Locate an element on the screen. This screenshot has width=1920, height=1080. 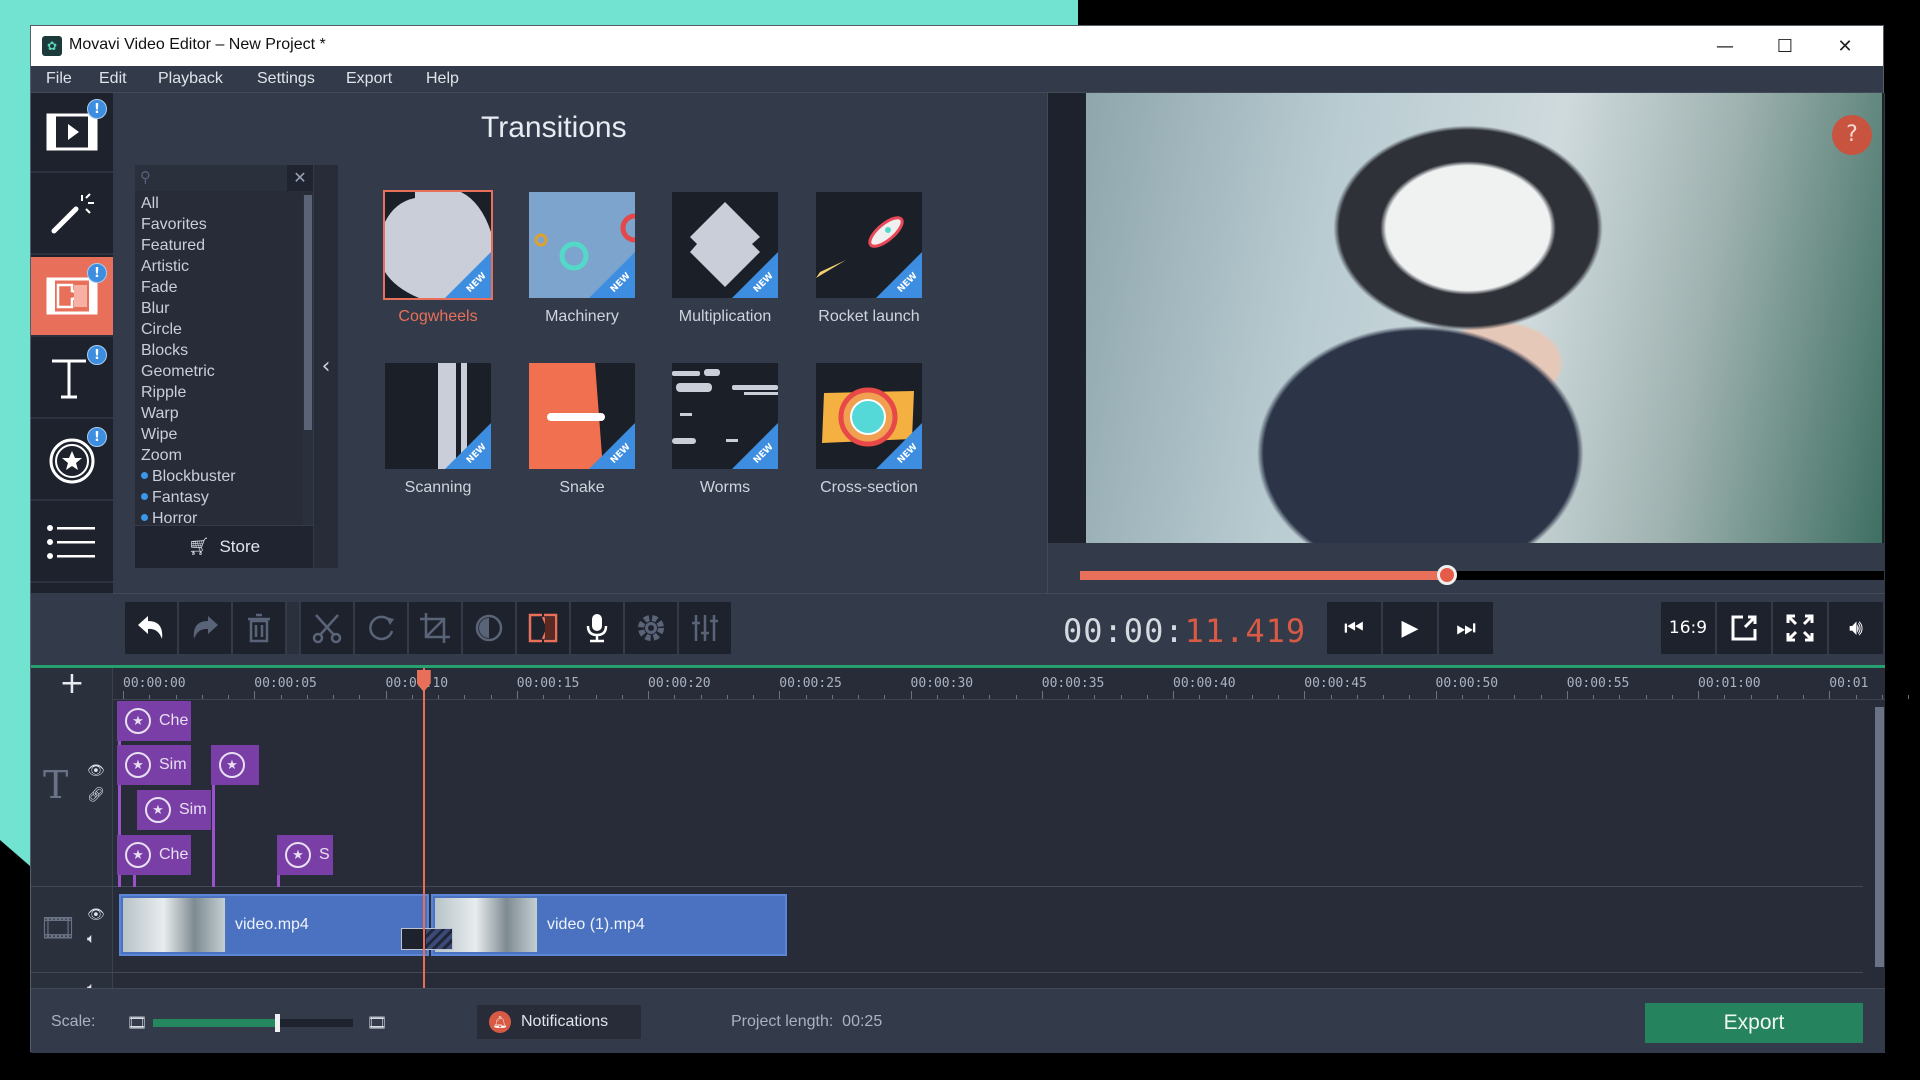
transition-tile-cross-section: NEW Cross-section is located at coordinates (869, 430).